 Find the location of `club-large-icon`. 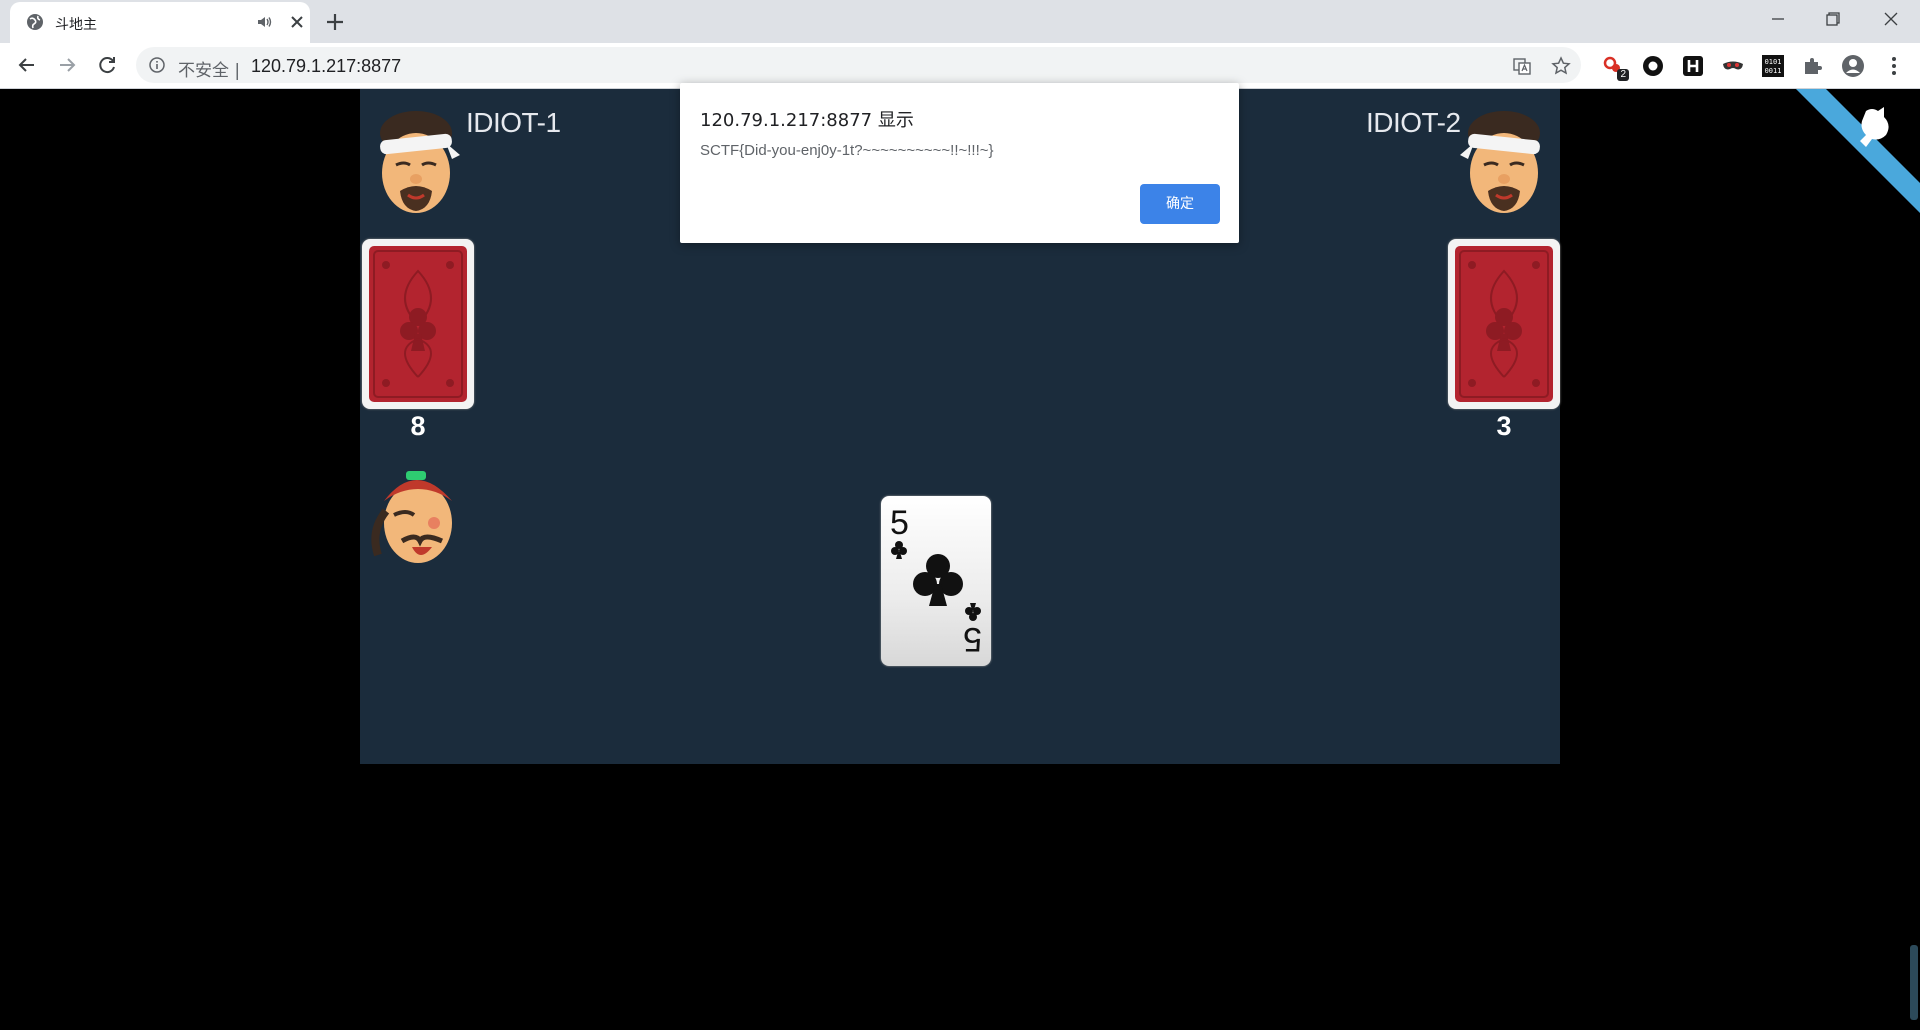

club-large-icon is located at coordinates (938, 580).